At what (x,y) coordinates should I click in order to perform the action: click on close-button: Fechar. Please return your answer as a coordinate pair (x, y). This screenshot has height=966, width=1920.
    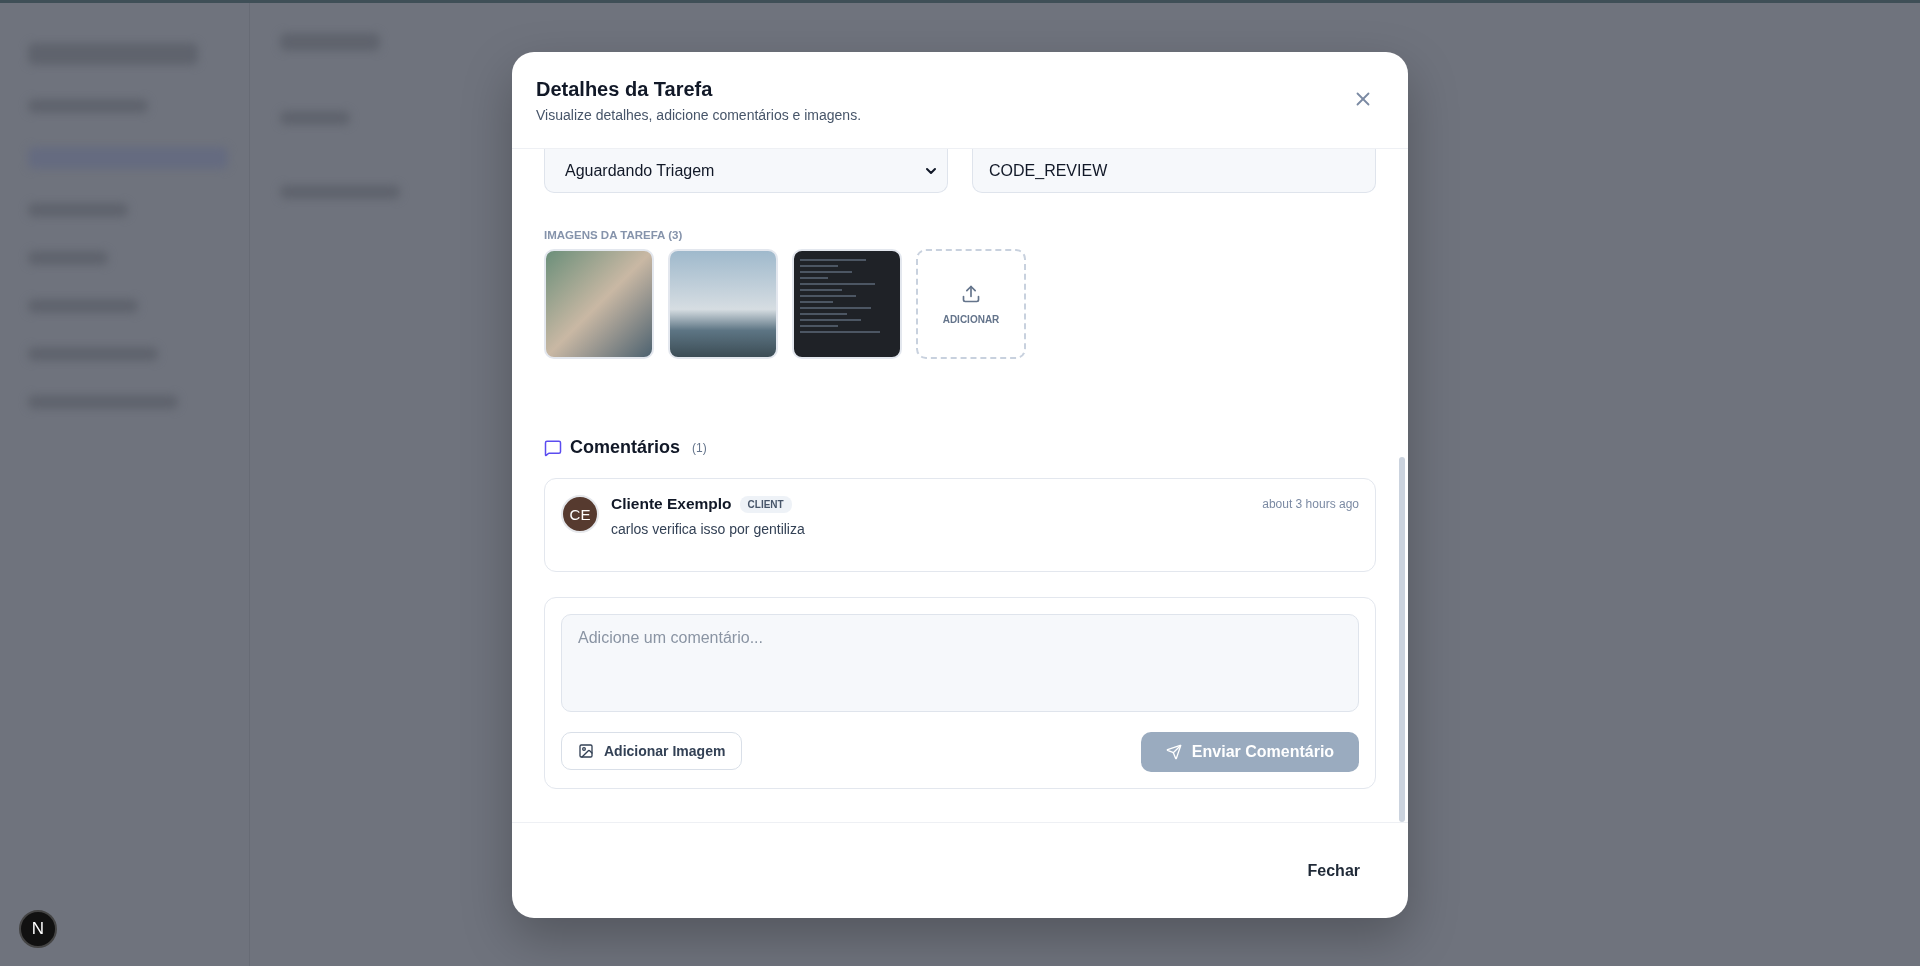
    Looking at the image, I should click on (1333, 870).